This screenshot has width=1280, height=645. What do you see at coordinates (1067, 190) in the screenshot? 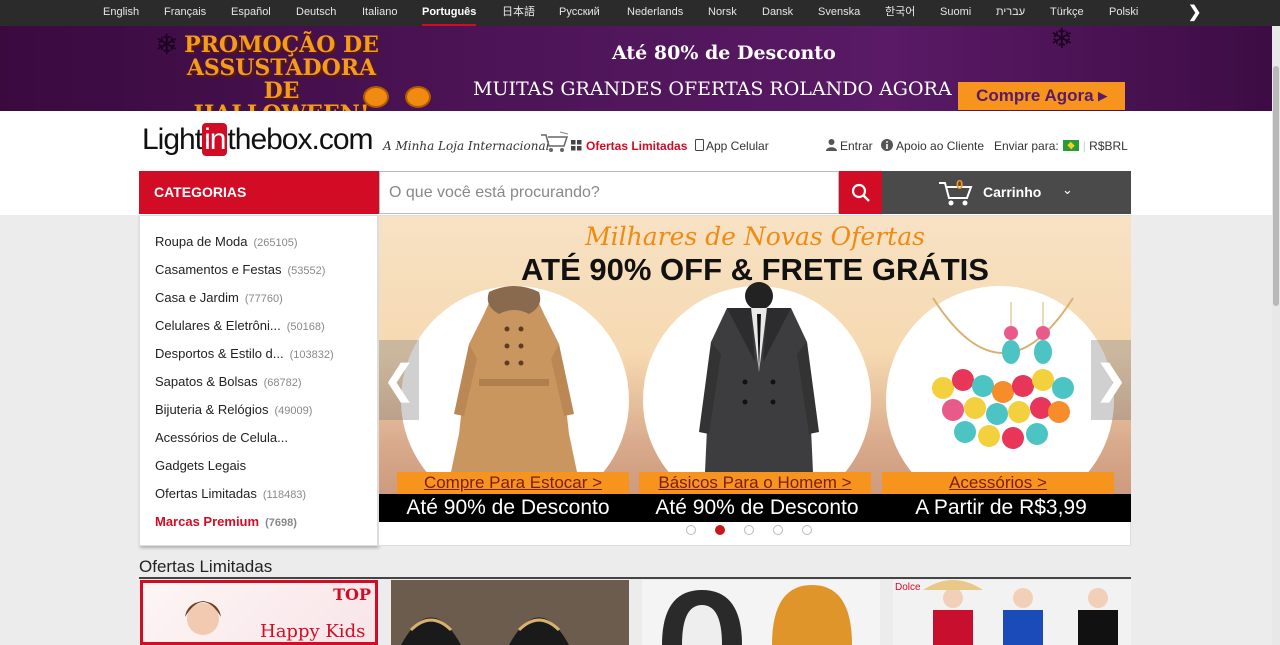
I see `chevron-down-icon: ⌄` at bounding box center [1067, 190].